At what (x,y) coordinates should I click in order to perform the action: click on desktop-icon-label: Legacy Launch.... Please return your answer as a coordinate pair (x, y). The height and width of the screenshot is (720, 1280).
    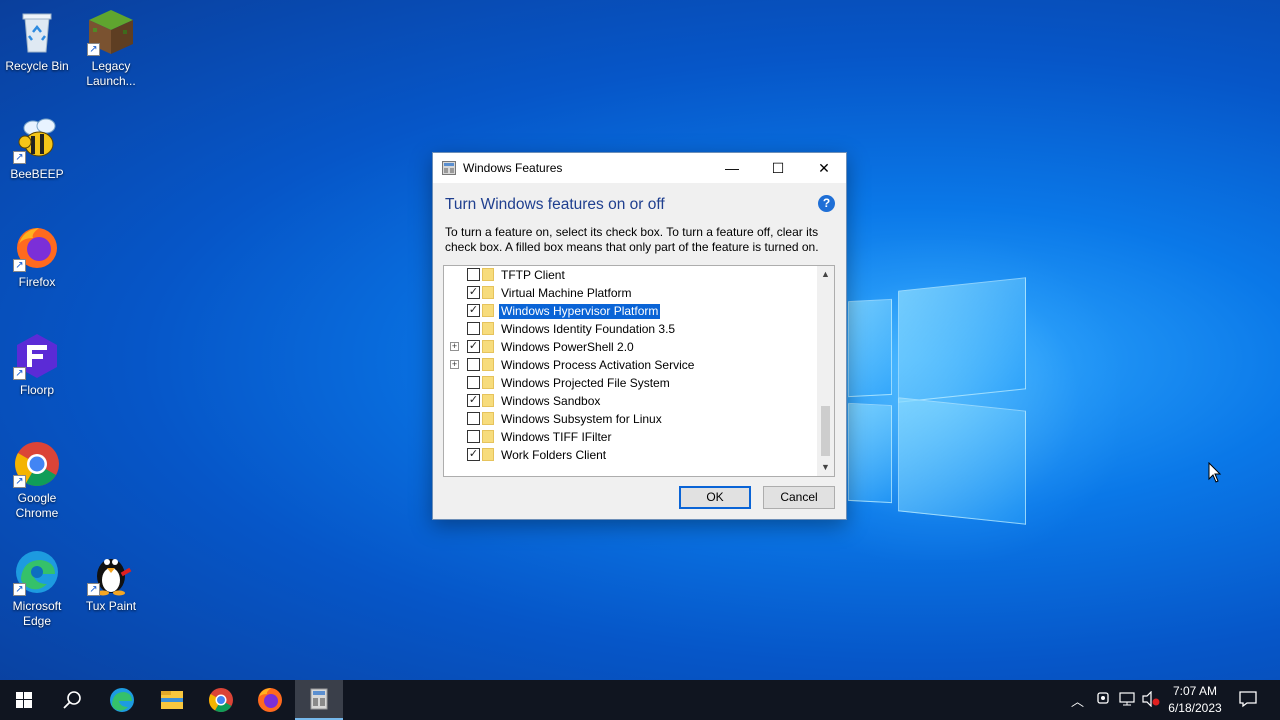
    Looking at the image, I should click on (111, 73).